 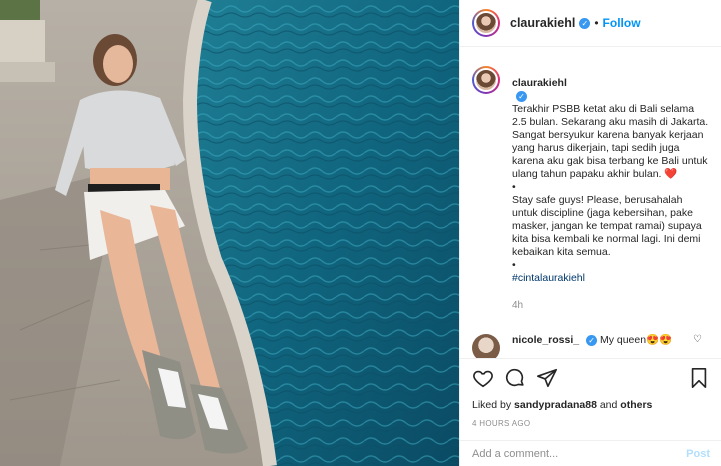 What do you see at coordinates (579, 453) in the screenshot?
I see `comment-input` at bounding box center [579, 453].